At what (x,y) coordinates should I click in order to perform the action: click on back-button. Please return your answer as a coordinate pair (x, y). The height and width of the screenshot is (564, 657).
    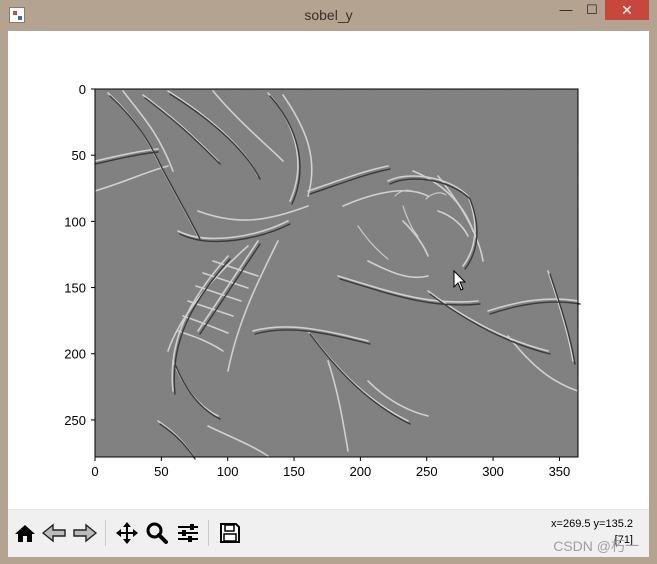
    Looking at the image, I should click on (53, 532).